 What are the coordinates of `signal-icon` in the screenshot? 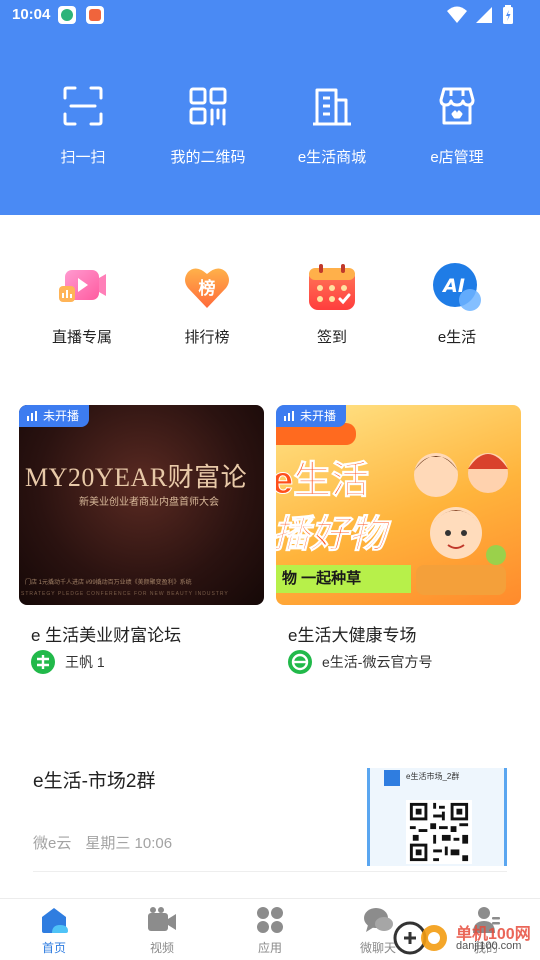 It's located at (484, 15).